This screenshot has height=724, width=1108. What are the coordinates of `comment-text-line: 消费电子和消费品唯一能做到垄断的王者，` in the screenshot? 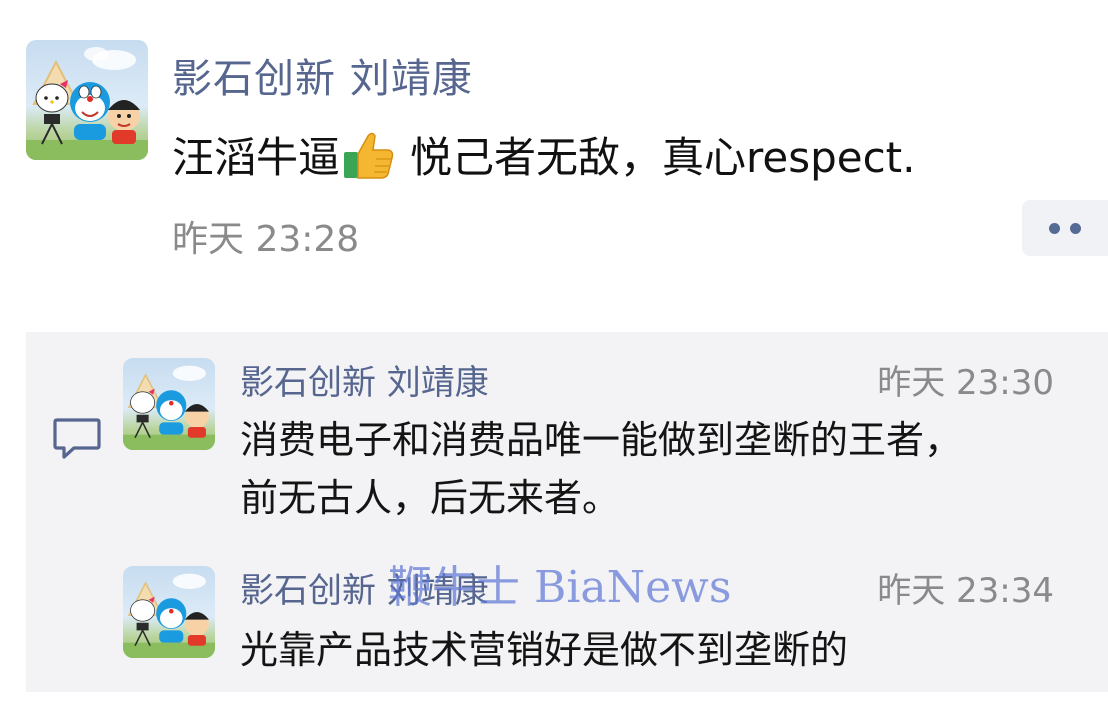 It's located at (601, 440).